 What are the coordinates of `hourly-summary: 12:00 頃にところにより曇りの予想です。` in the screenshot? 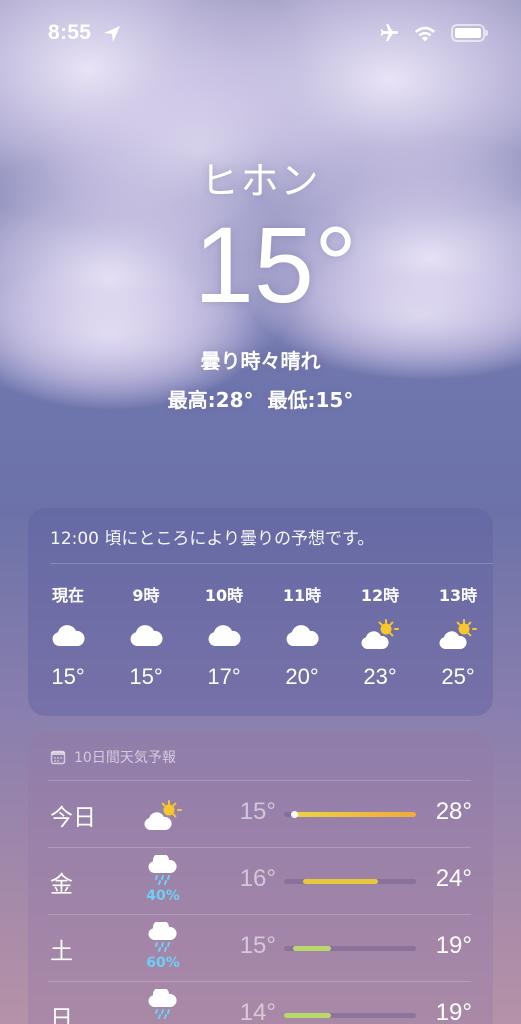 It's located at (212, 539).